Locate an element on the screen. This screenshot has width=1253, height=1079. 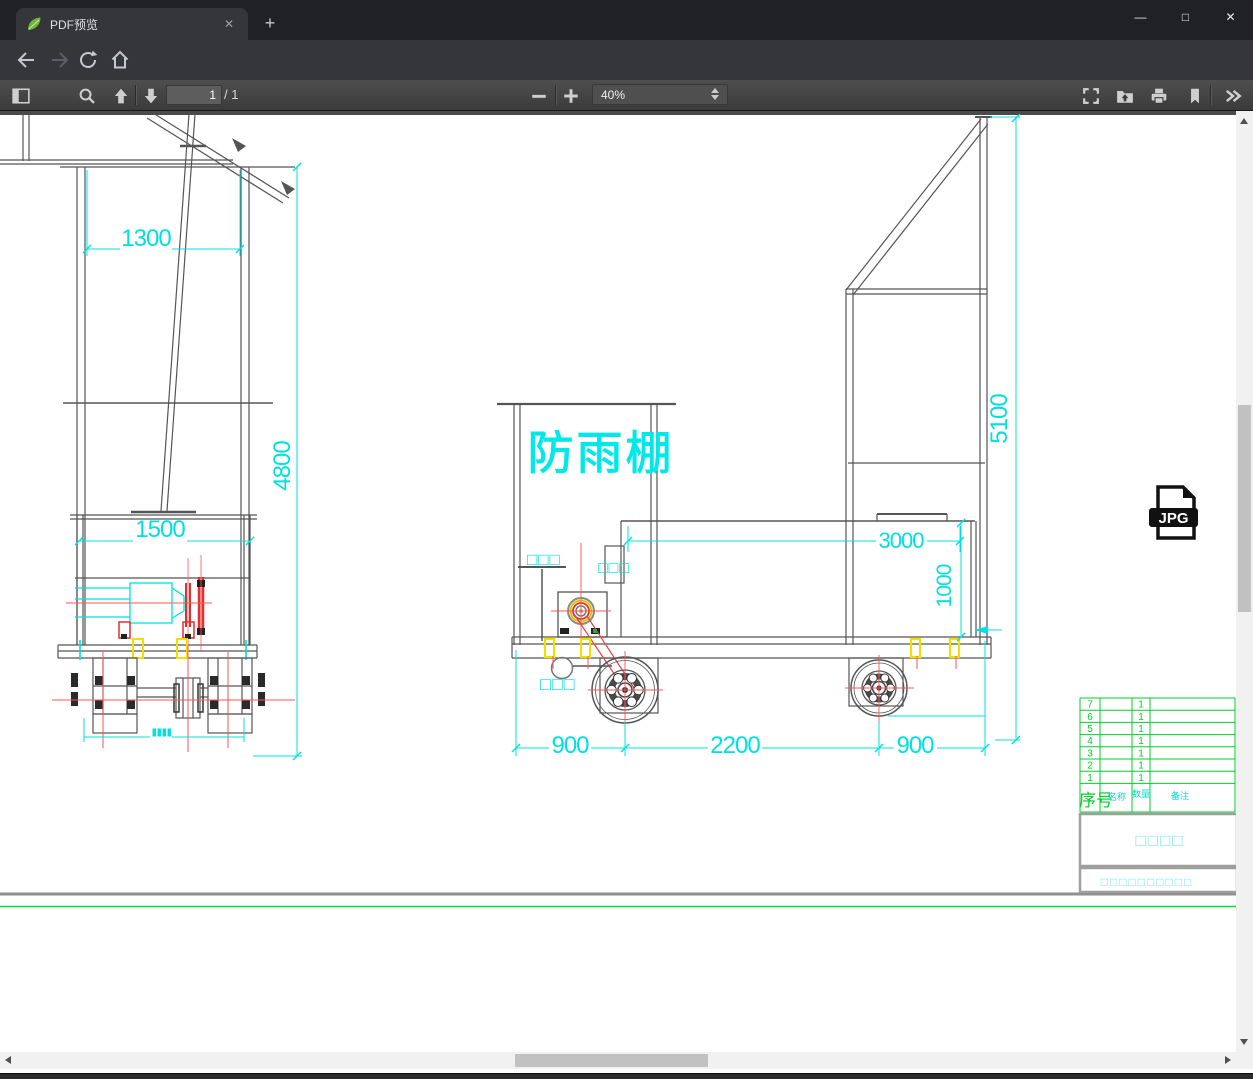
maximize-button: □ is located at coordinates (1185, 17).